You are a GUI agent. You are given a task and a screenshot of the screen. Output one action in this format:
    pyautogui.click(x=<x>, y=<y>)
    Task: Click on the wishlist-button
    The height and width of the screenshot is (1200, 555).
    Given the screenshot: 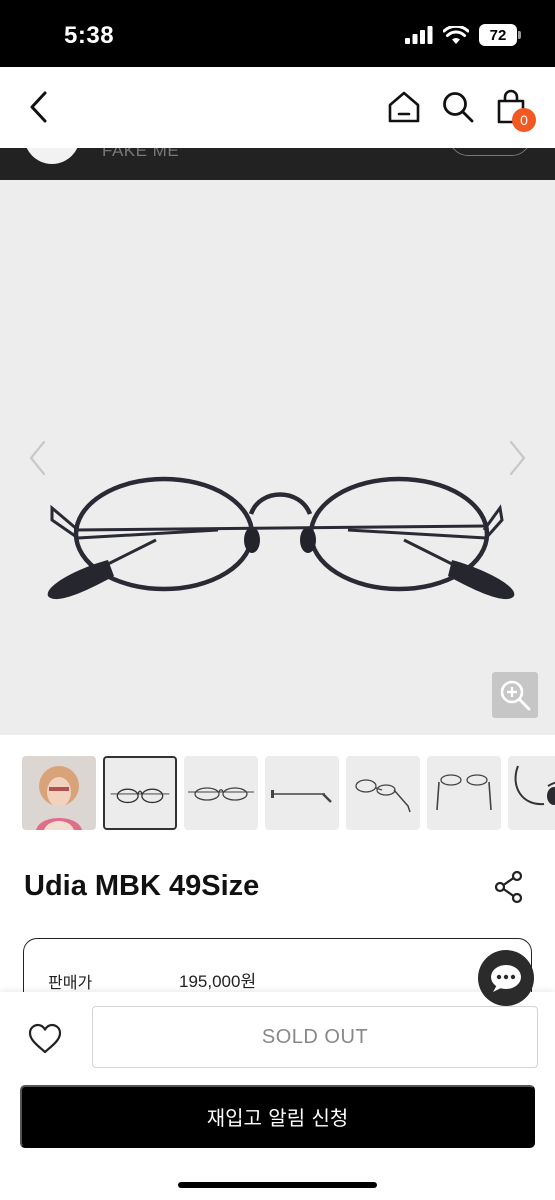 What is the action you would take?
    pyautogui.click(x=45, y=1039)
    